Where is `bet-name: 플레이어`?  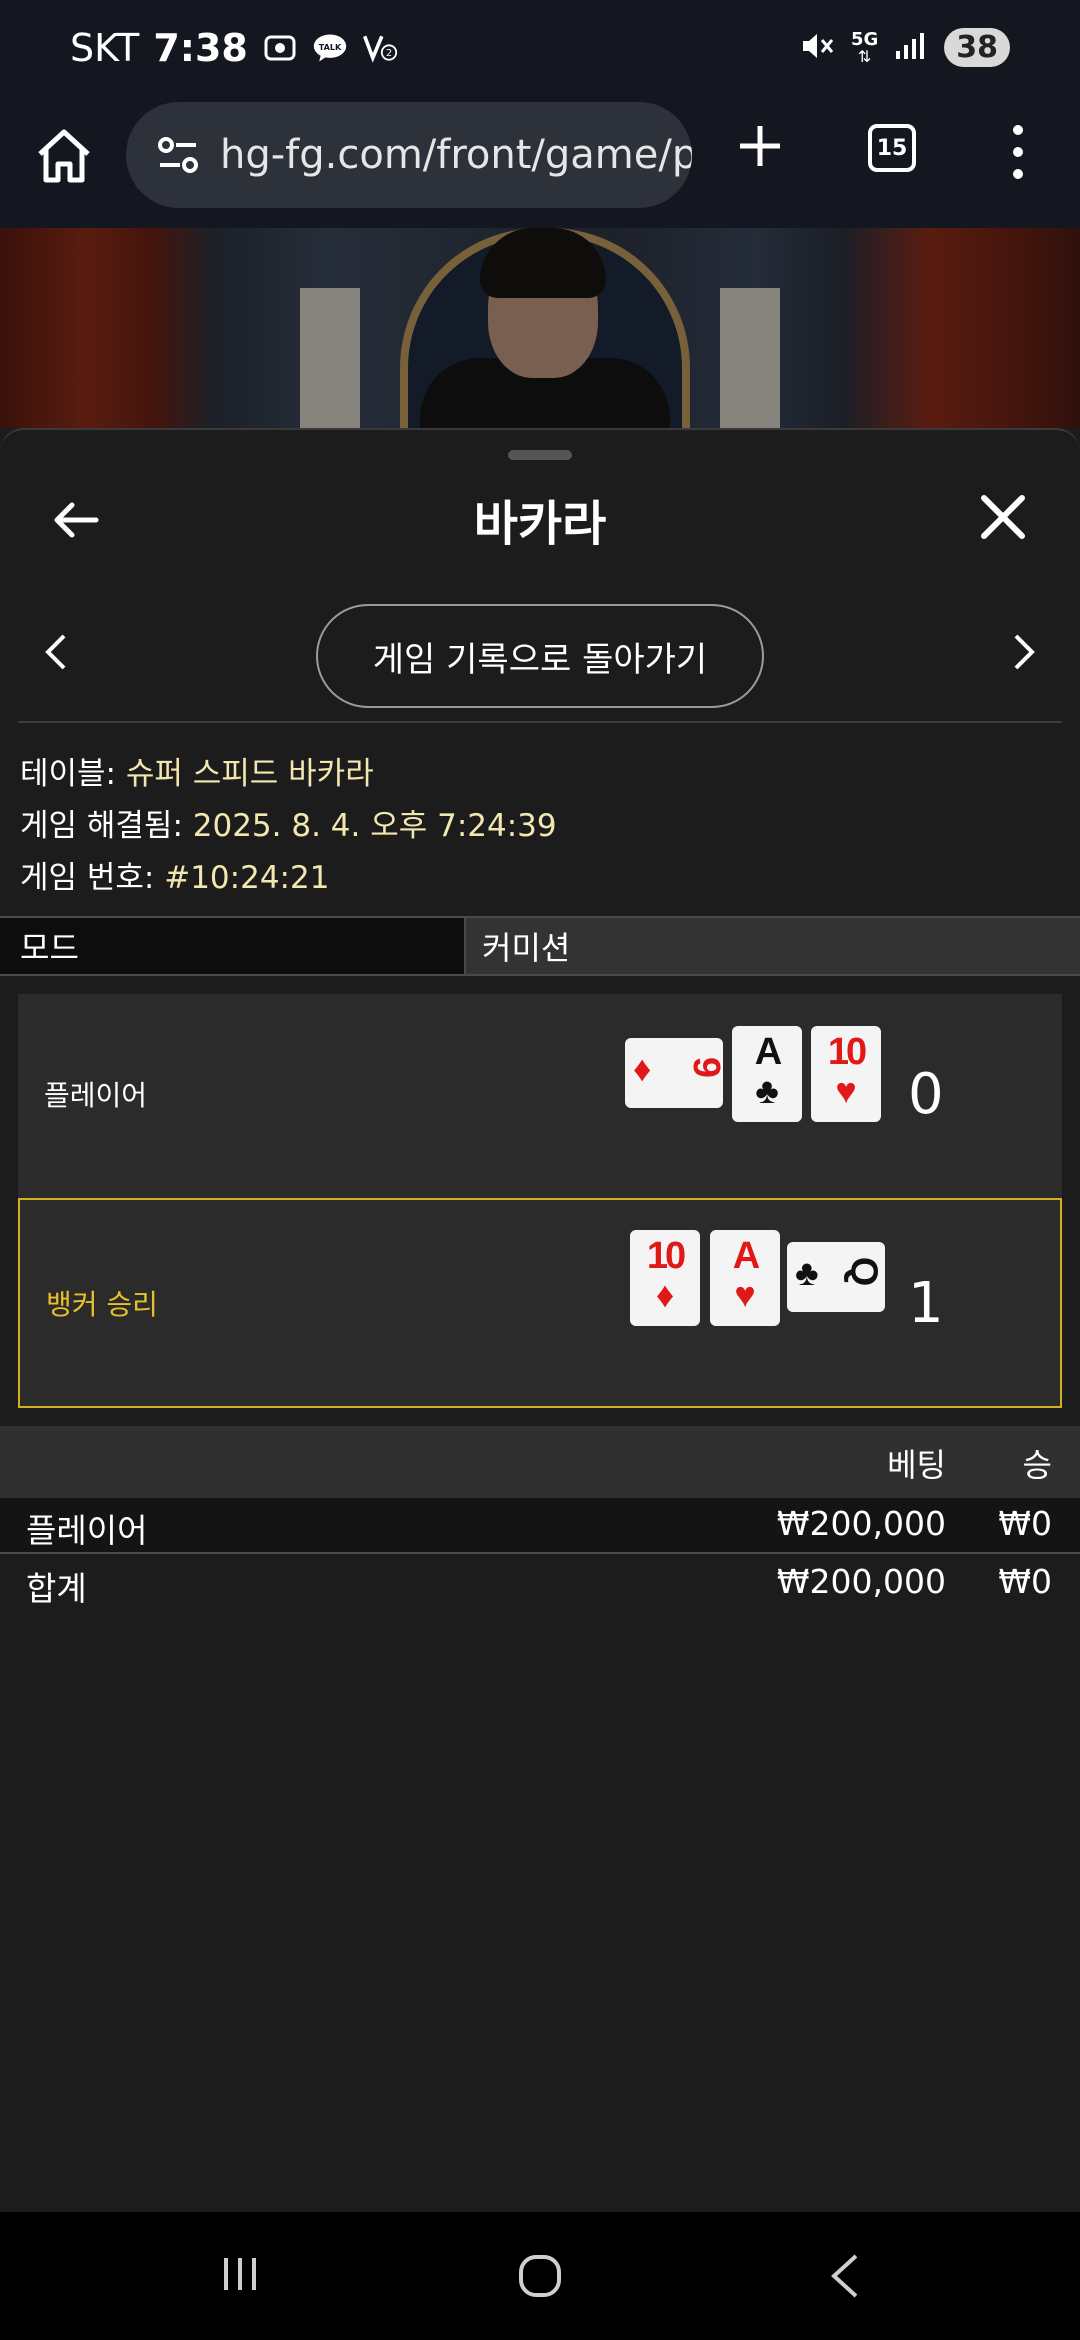
bet-name: 플레이어 is located at coordinates (87, 1530).